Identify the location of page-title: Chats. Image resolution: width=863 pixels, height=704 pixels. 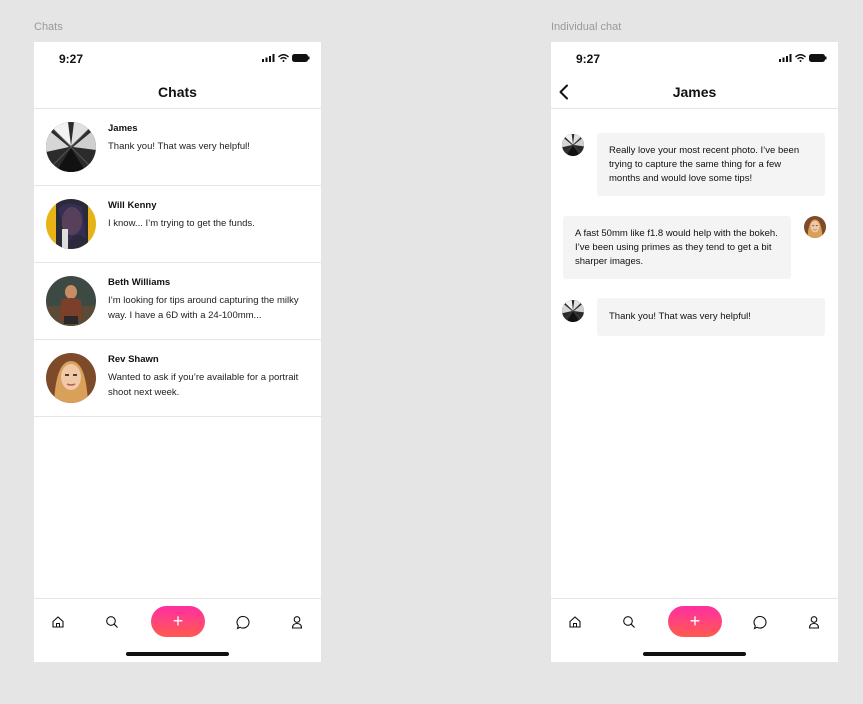
(177, 92).